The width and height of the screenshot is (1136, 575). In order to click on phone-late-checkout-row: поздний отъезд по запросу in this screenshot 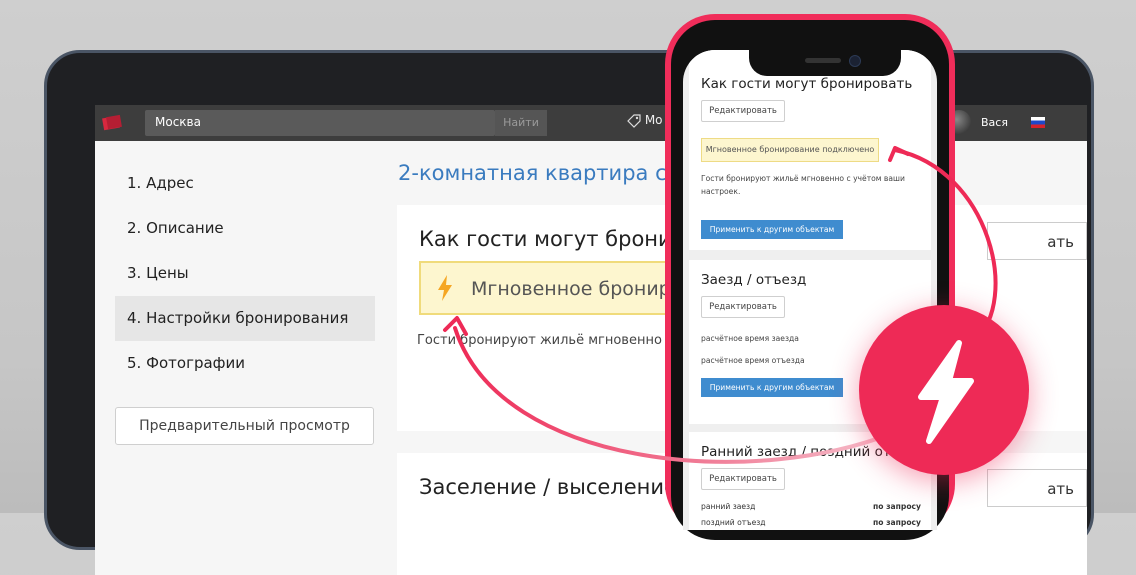, I will do `click(811, 522)`.